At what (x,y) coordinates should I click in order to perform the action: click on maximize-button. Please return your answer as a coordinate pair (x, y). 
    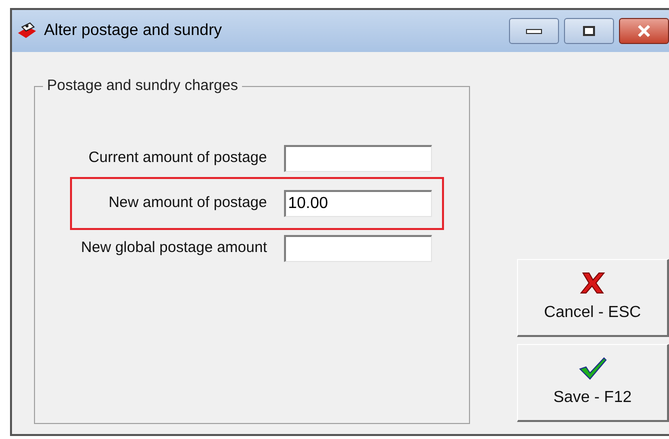
    Looking at the image, I should click on (589, 31).